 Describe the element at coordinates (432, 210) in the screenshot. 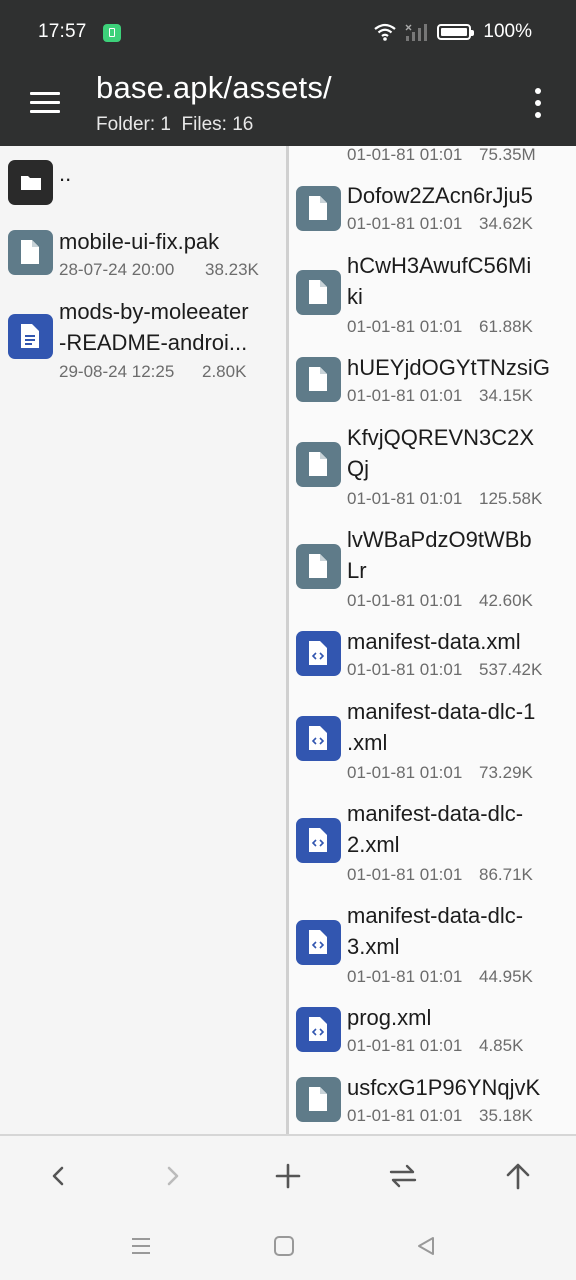

I see `file-row: Dofow2ZAcn6rJju5 01-01-81 01:01 34.62K` at that location.